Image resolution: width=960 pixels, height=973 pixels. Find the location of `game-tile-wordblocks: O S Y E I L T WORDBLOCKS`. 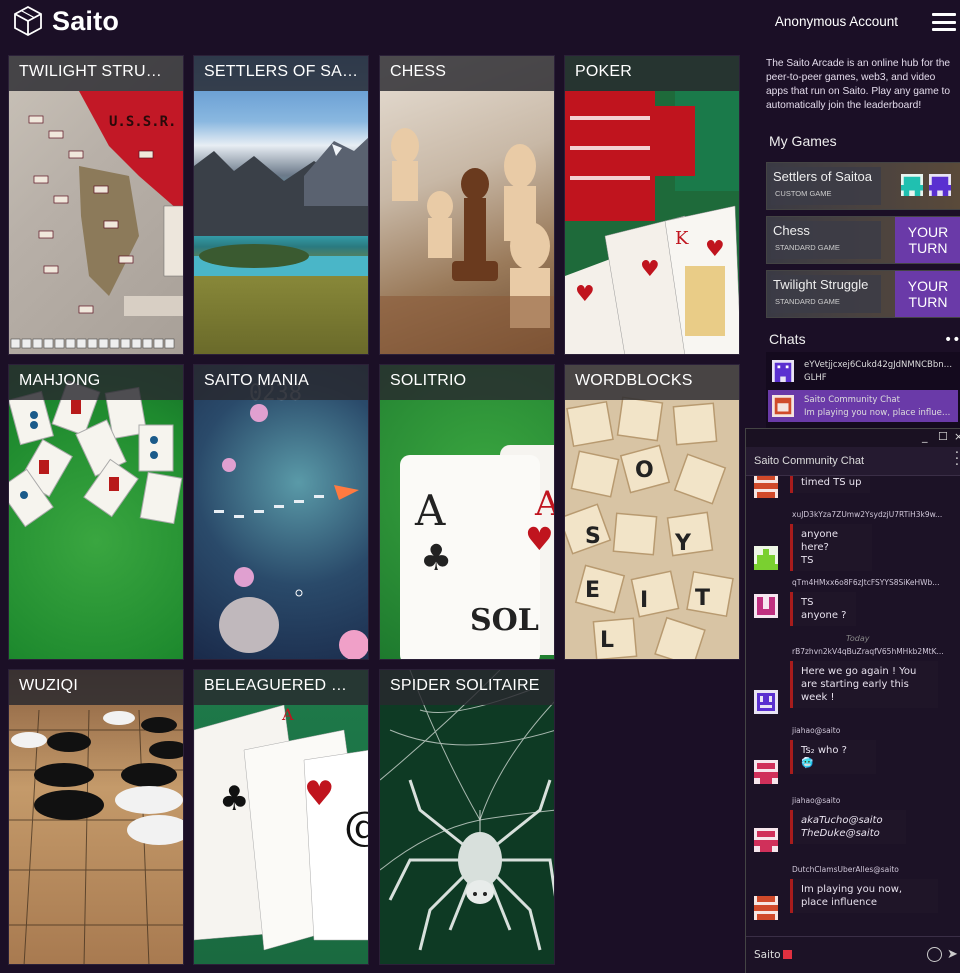

game-tile-wordblocks: O S Y E I L T WORDBLOCKS is located at coordinates (652, 512).